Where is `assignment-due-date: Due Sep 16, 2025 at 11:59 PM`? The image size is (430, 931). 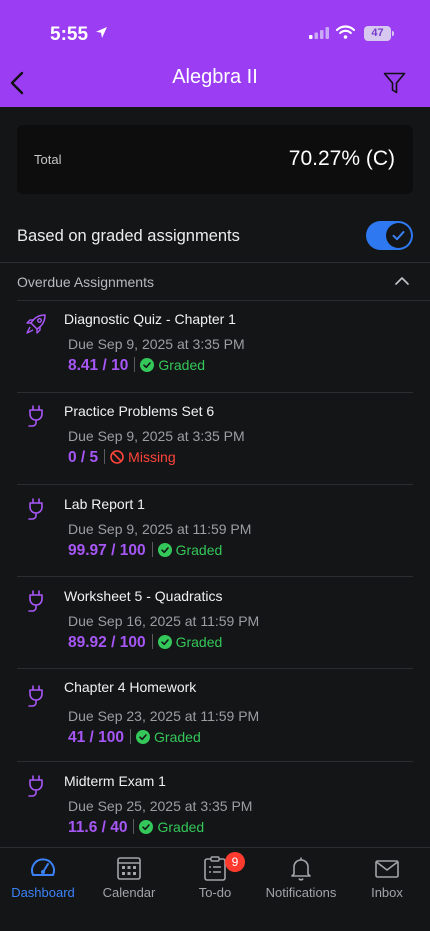
assignment-due-date: Due Sep 16, 2025 at 11:59 PM is located at coordinates (164, 621).